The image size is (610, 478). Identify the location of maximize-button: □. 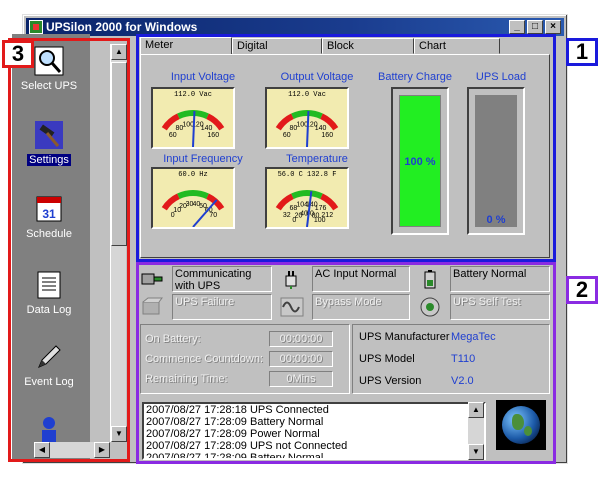
(535, 27).